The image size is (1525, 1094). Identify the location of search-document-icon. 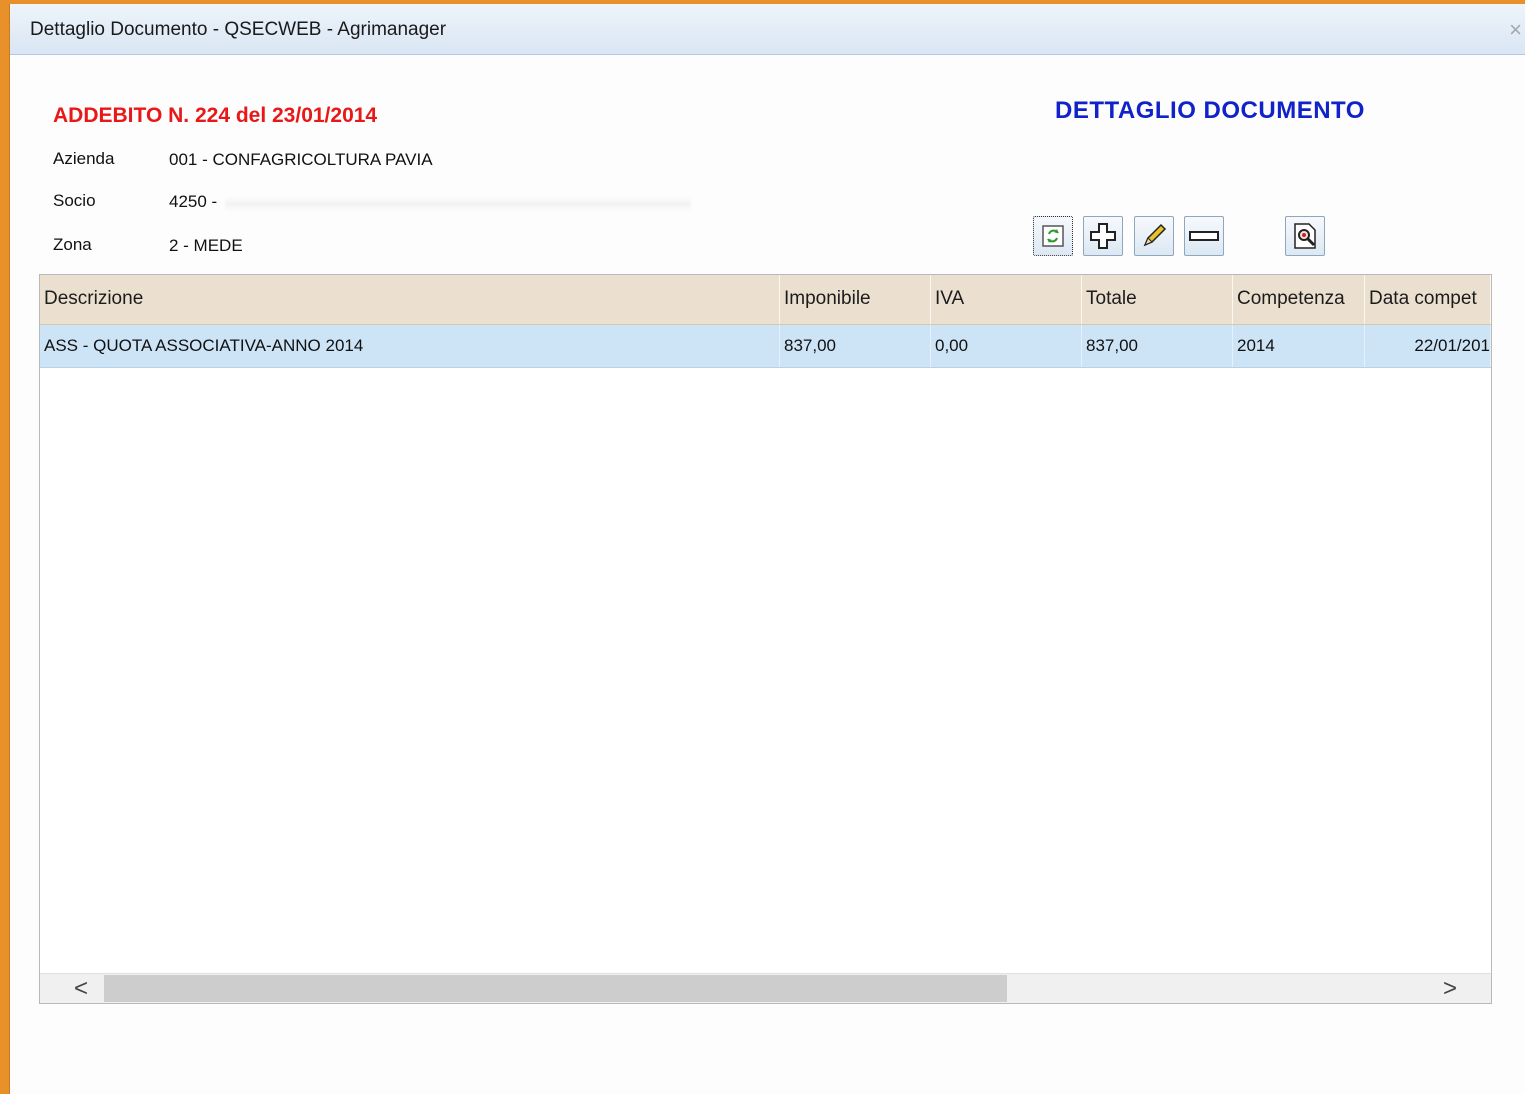
(1305, 236).